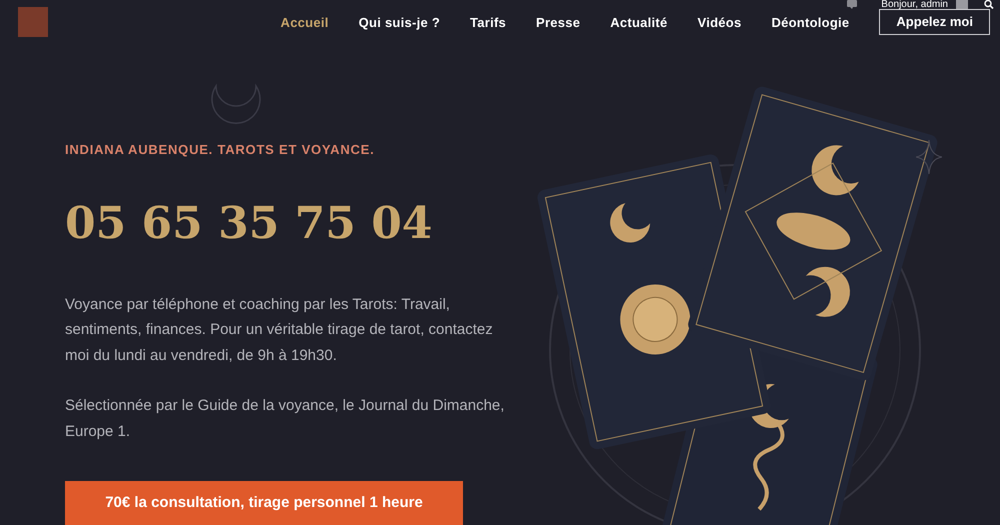 This screenshot has width=1000, height=525. I want to click on description-paragraph: Voyance par téléphone et coaching par les Tarots: Travail, sentiments, finances. Pour un véritable tirage de tarot, contactez moi du lundi au vendredi, de 9h à 19h30., so click(279, 330).